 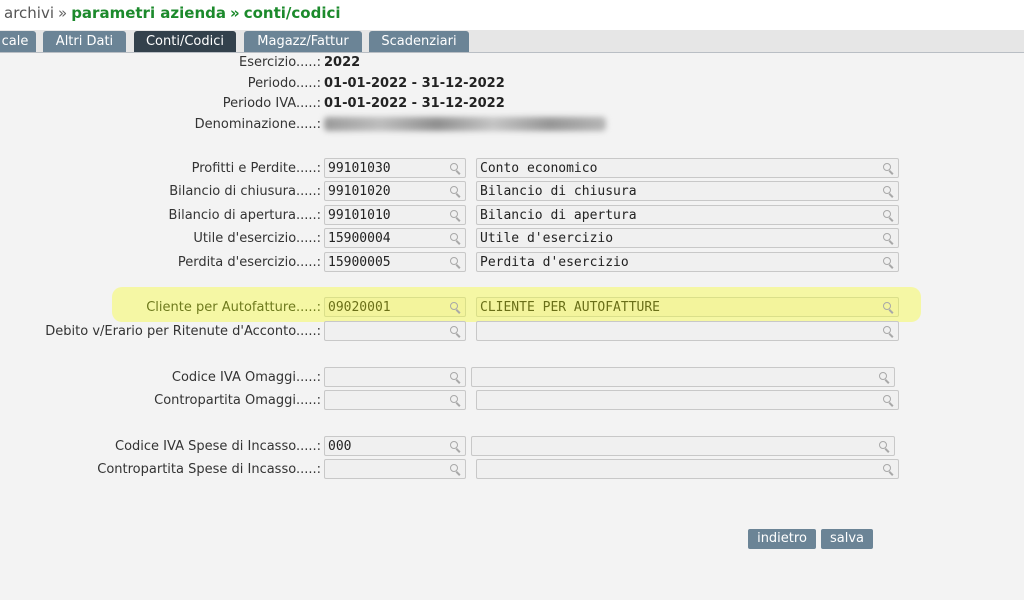 What do you see at coordinates (257, 124) in the screenshot?
I see `denominazione-label: Denominazione.....:` at bounding box center [257, 124].